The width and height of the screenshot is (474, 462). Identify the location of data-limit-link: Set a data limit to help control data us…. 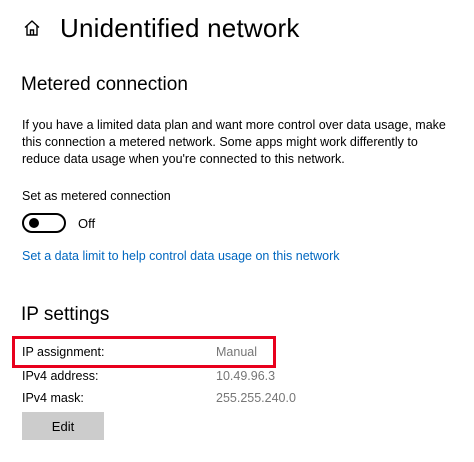
(181, 256).